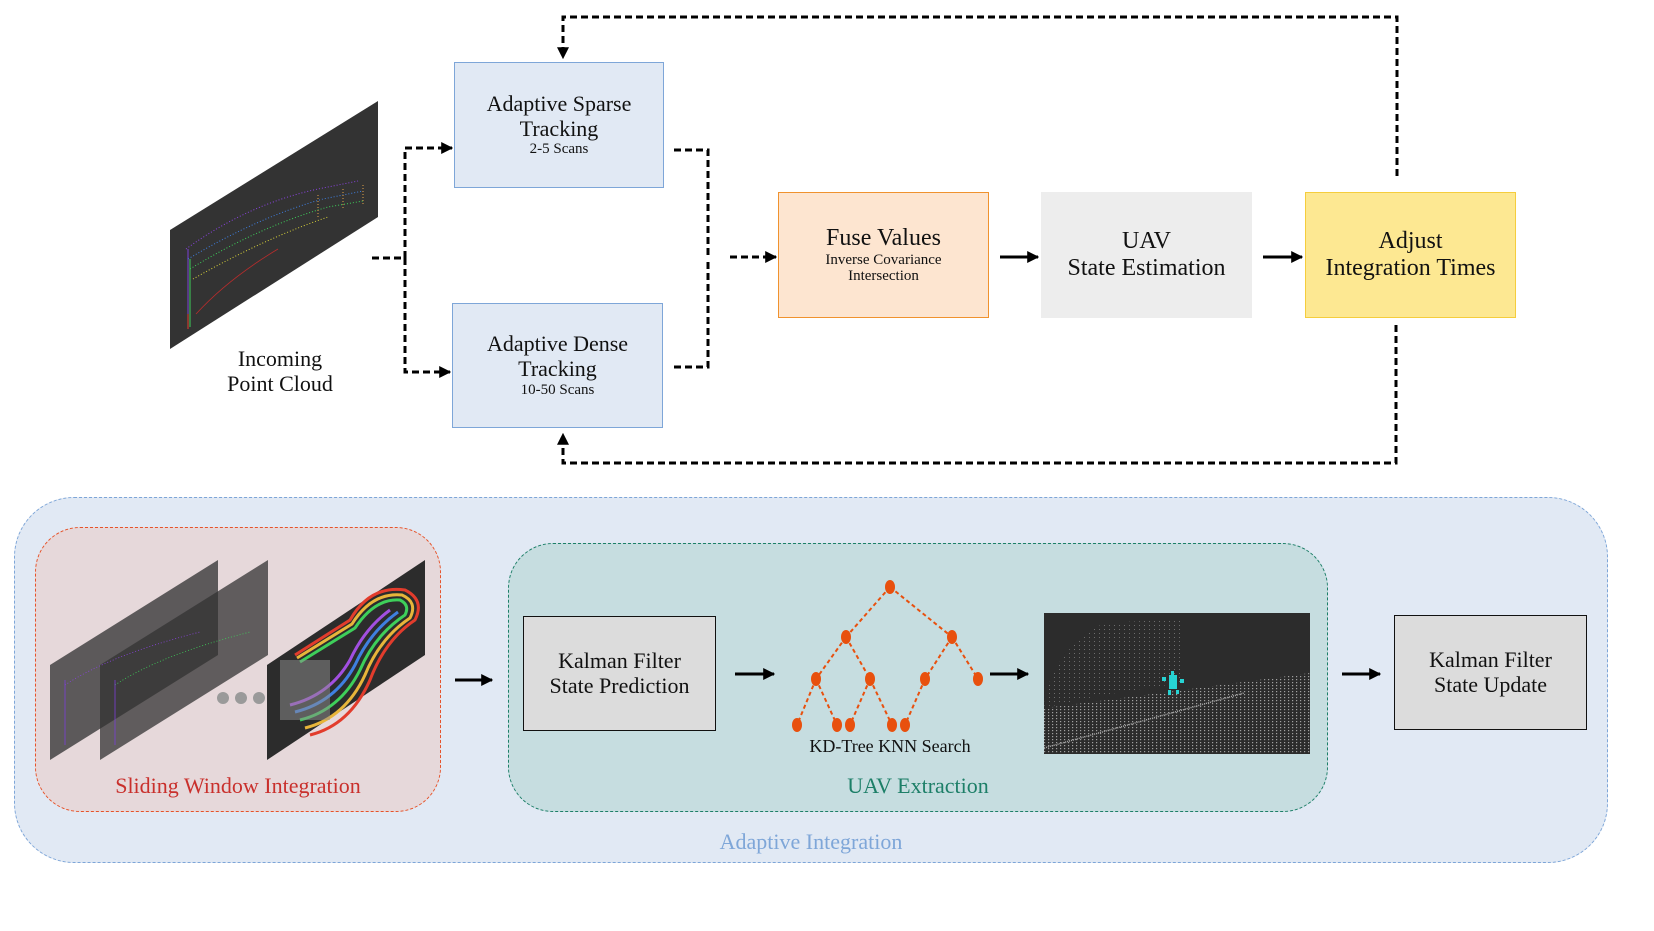 This screenshot has height=931, width=1654. What do you see at coordinates (977, 395) in the screenshot?
I see `feedback-to-dense` at bounding box center [977, 395].